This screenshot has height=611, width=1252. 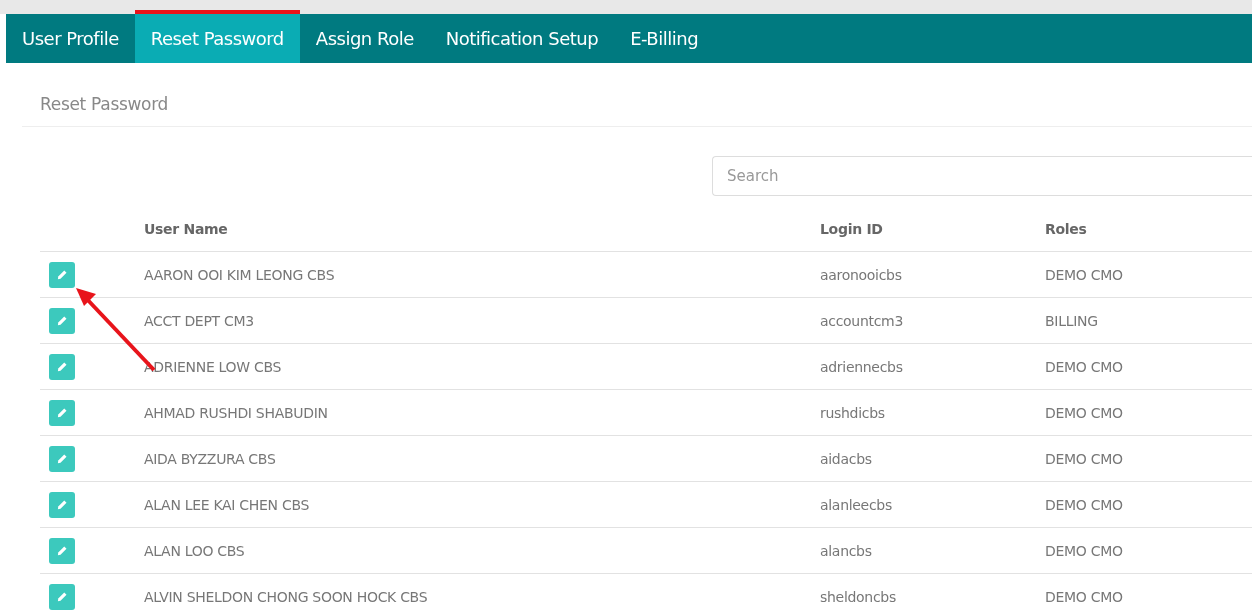 I want to click on panel-title: Reset Password, so click(x=637, y=95).